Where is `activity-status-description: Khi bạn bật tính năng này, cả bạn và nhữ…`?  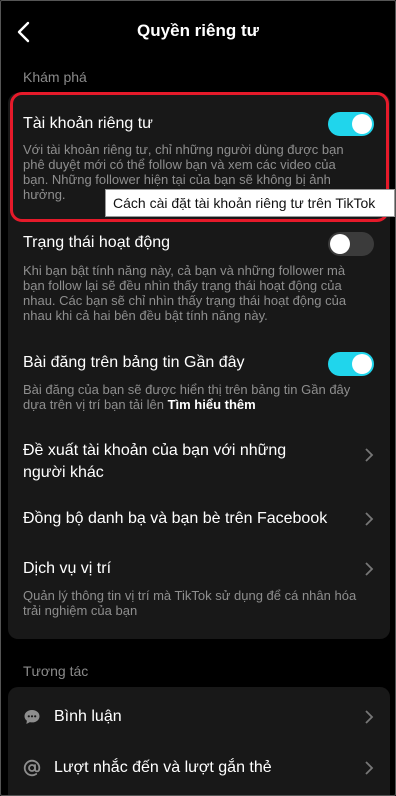 activity-status-description: Khi bạn bật tính năng này, cả bạn và nhữ… is located at coordinates (185, 293).